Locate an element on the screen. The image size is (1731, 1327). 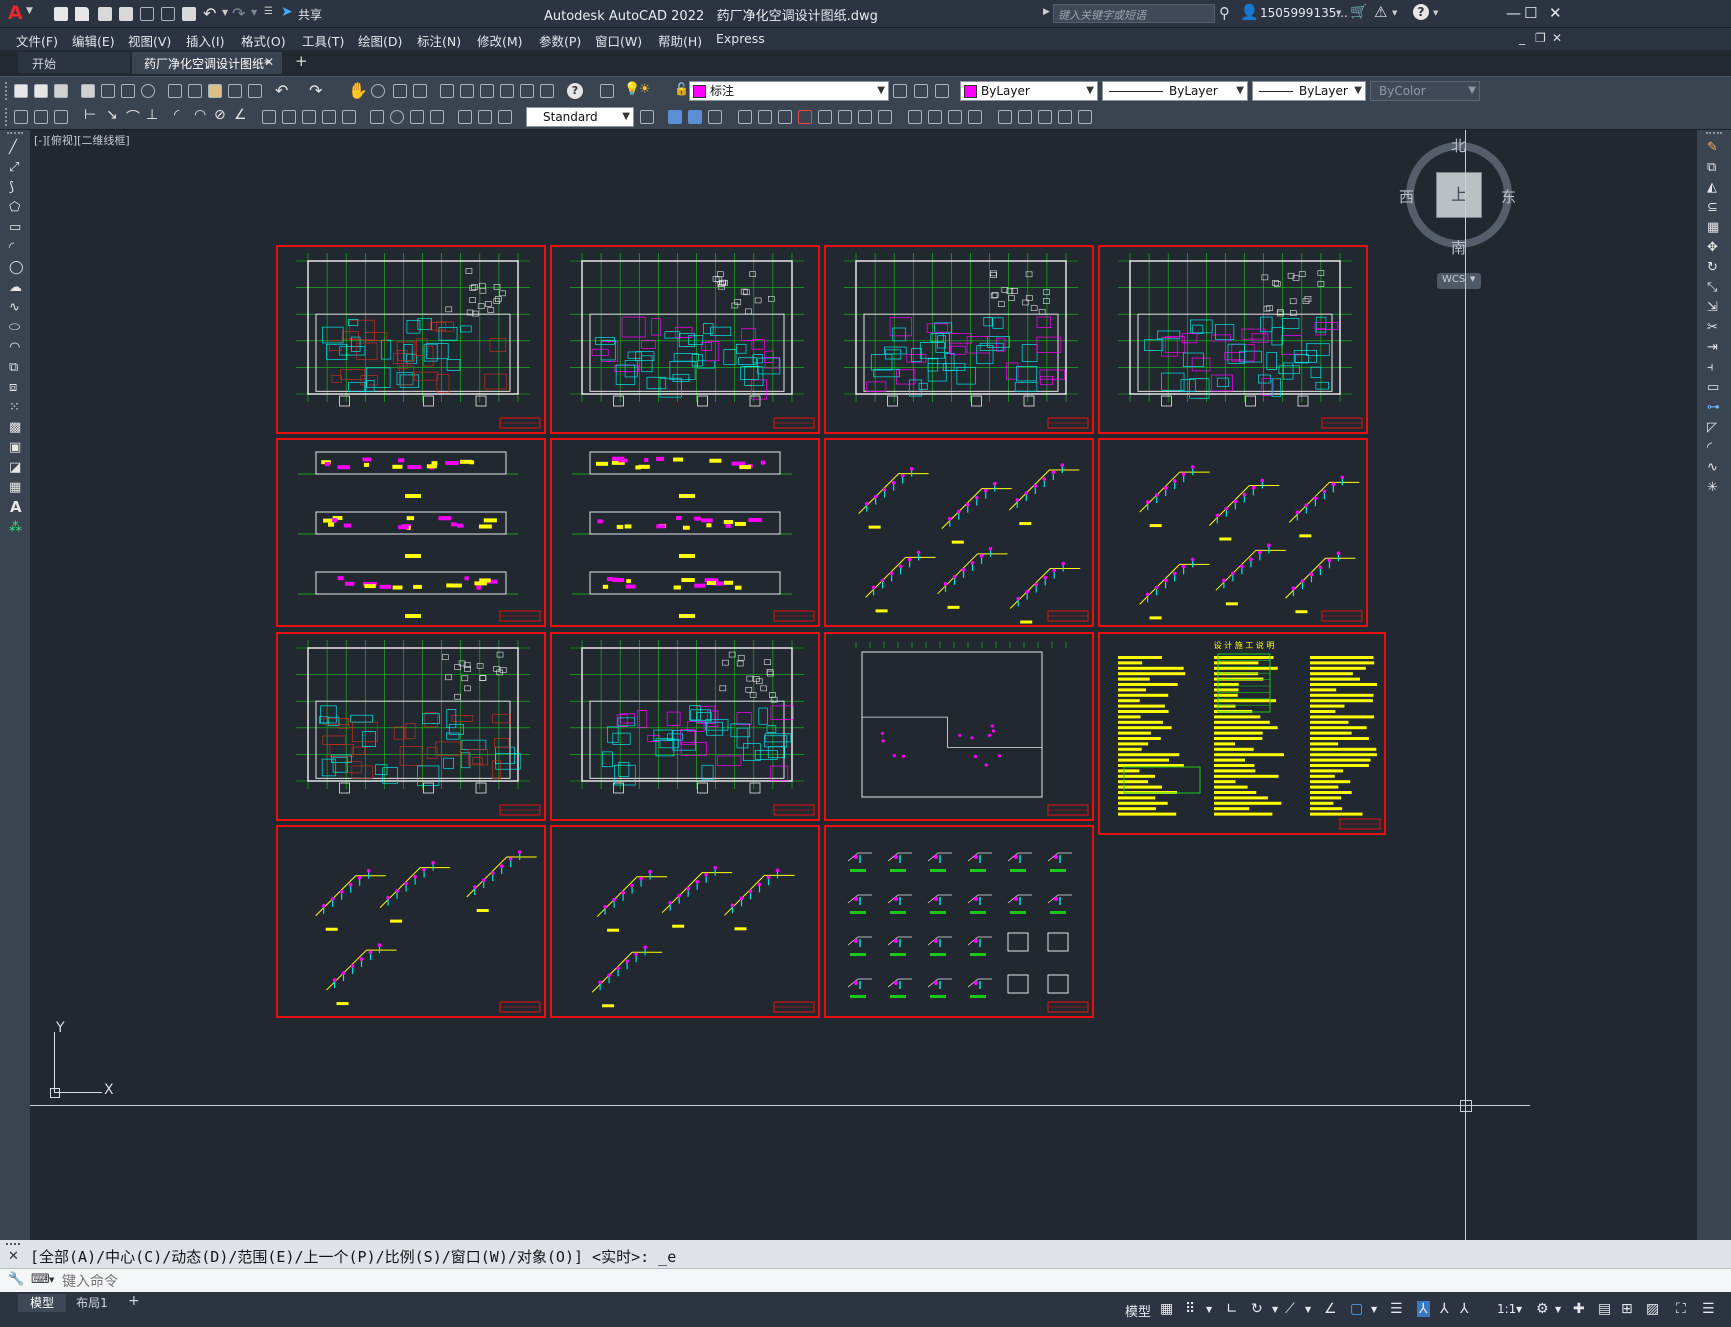
menu-modify: 修改(M) is located at coordinates (500, 40).